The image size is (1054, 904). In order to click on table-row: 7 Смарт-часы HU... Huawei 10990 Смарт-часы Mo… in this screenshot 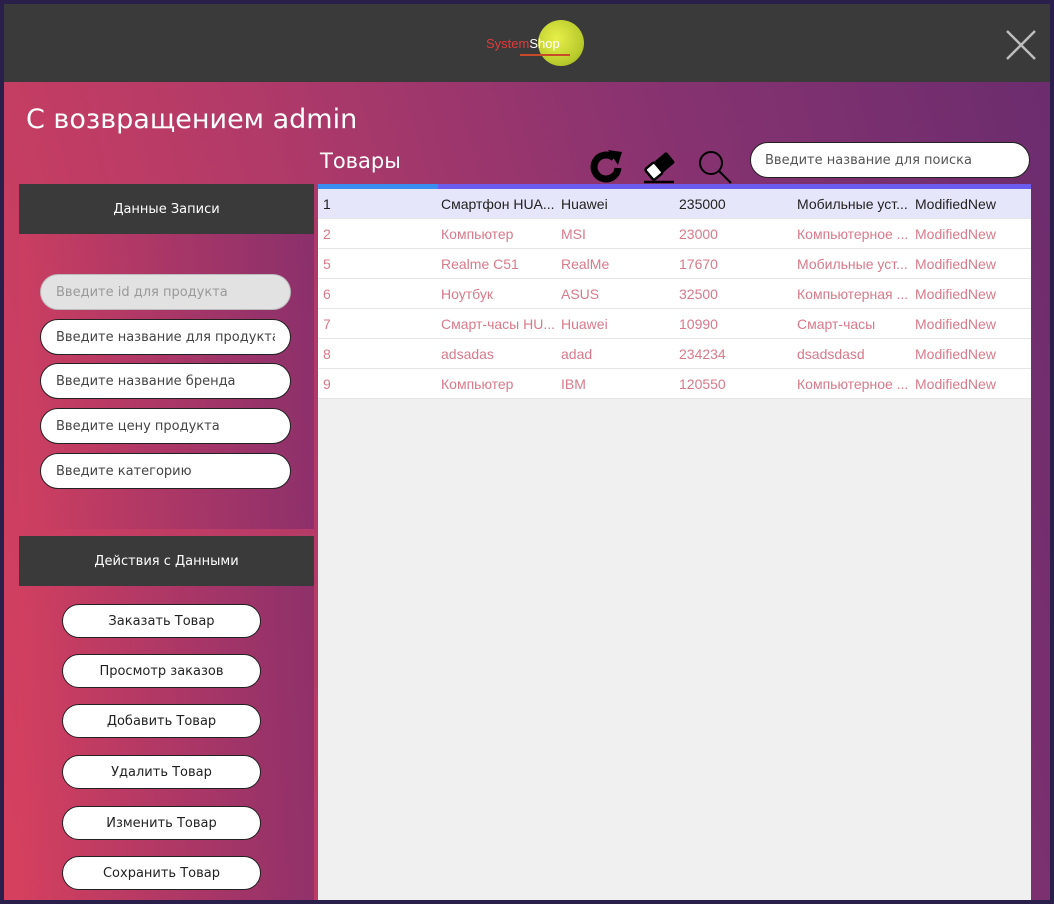, I will do `click(674, 324)`.